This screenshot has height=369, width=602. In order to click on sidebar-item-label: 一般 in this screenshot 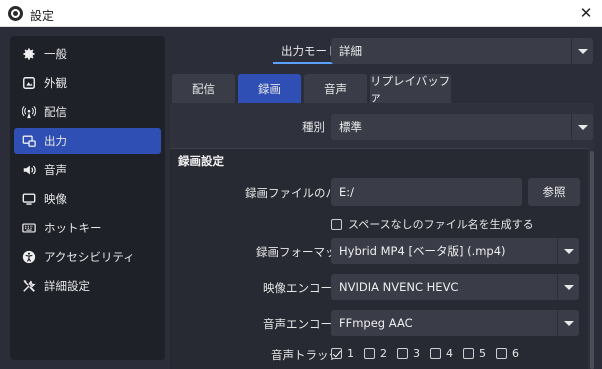, I will do `click(55, 54)`.